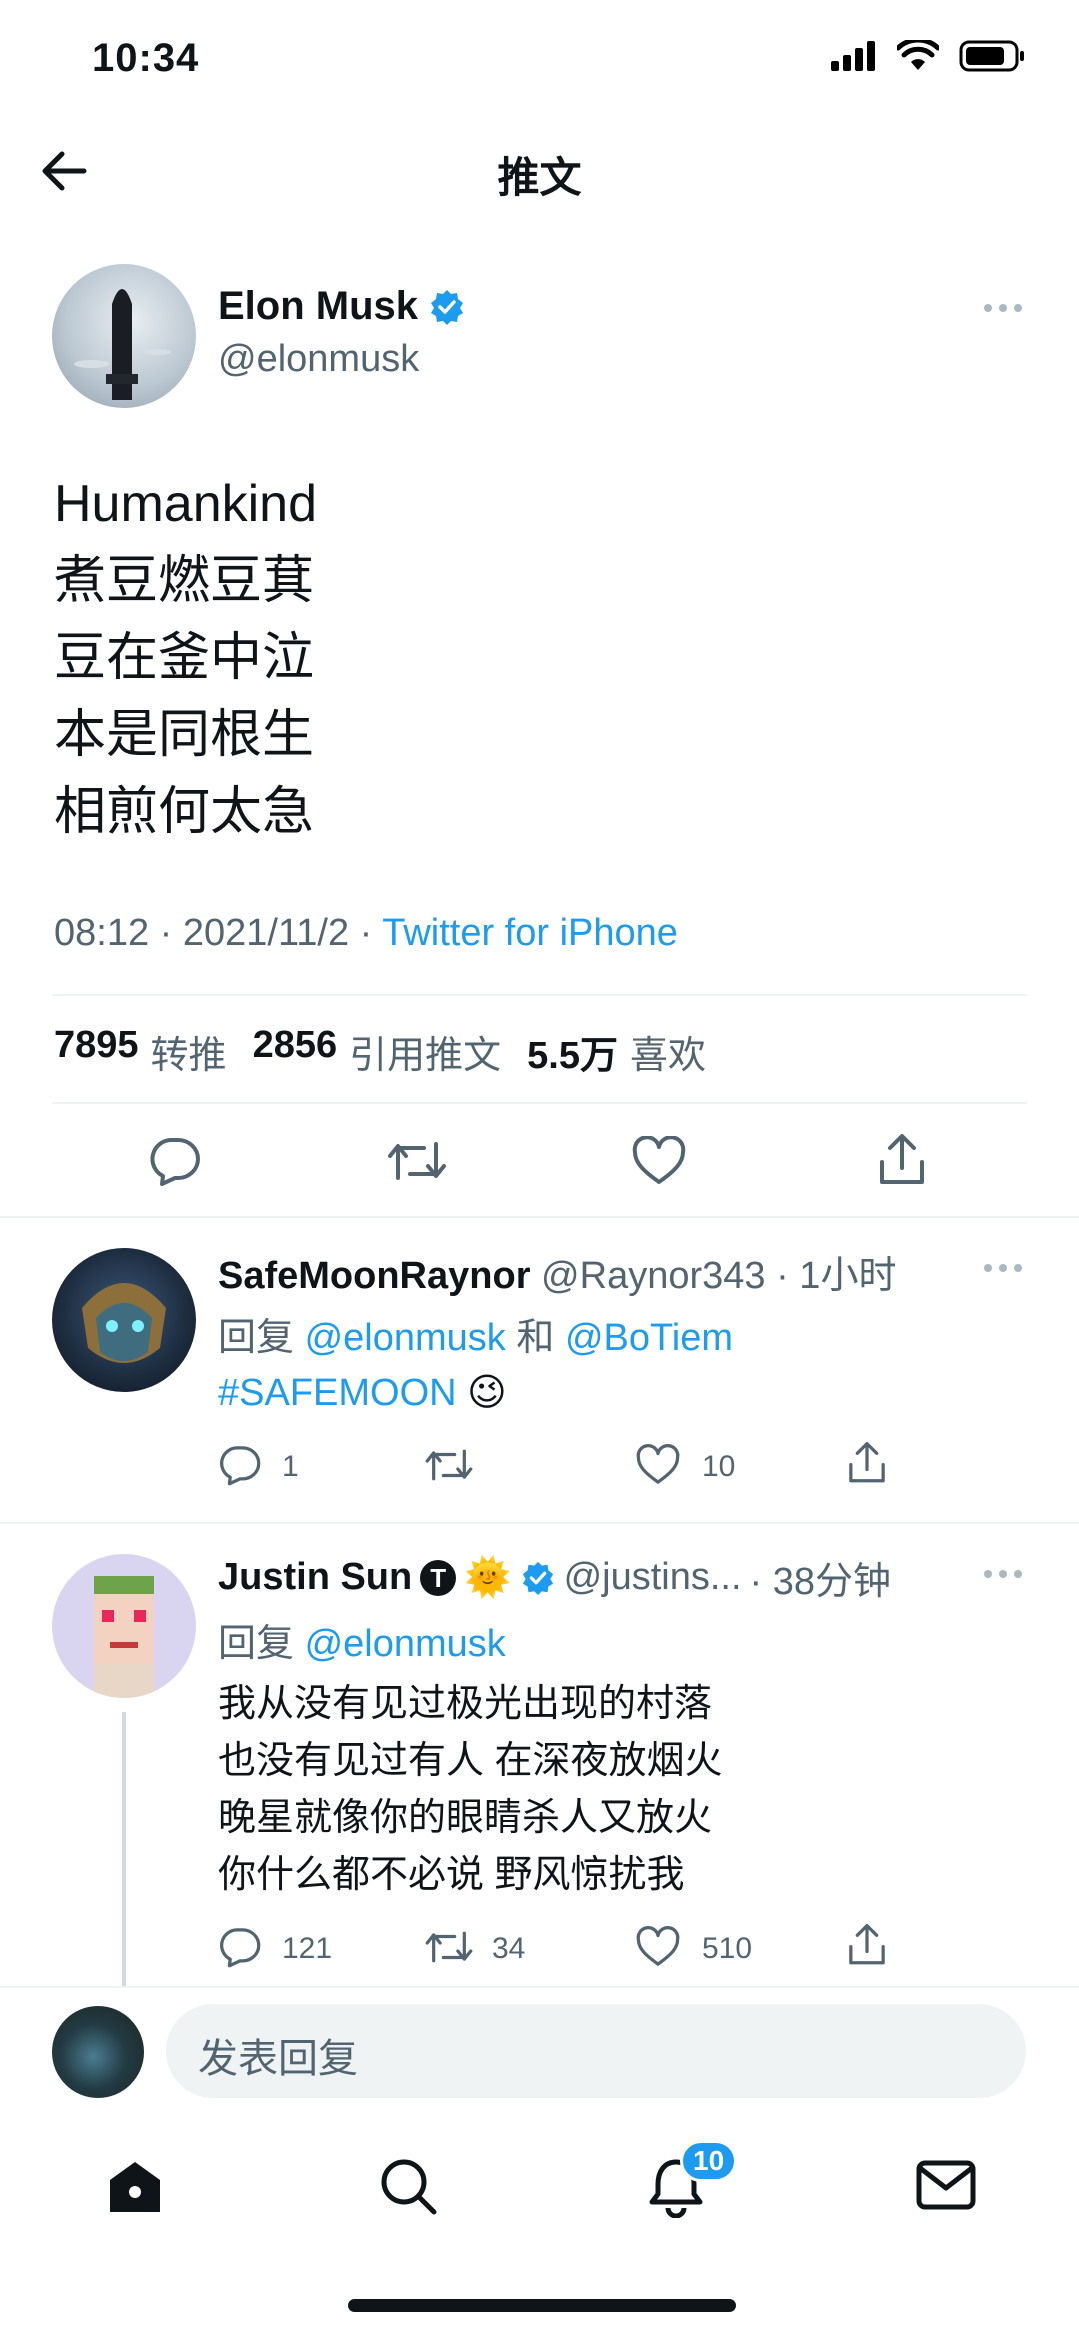 This screenshot has height=2337, width=1079. What do you see at coordinates (307, 1948) in the screenshot?
I see `reply-count: 121` at bounding box center [307, 1948].